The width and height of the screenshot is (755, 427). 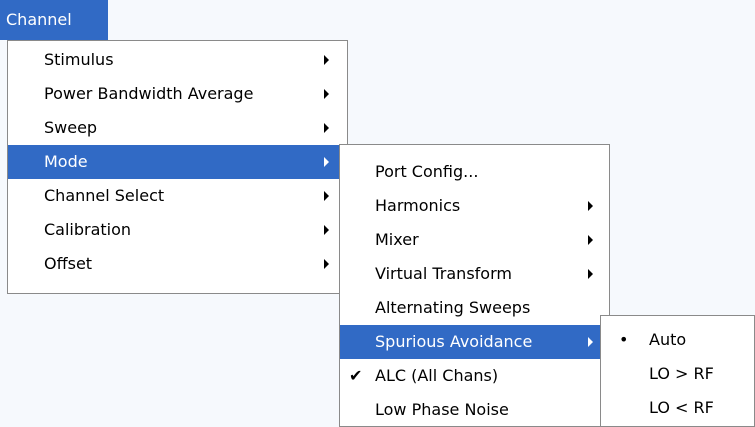 I want to click on menu-item-label: Mixer, so click(x=397, y=239).